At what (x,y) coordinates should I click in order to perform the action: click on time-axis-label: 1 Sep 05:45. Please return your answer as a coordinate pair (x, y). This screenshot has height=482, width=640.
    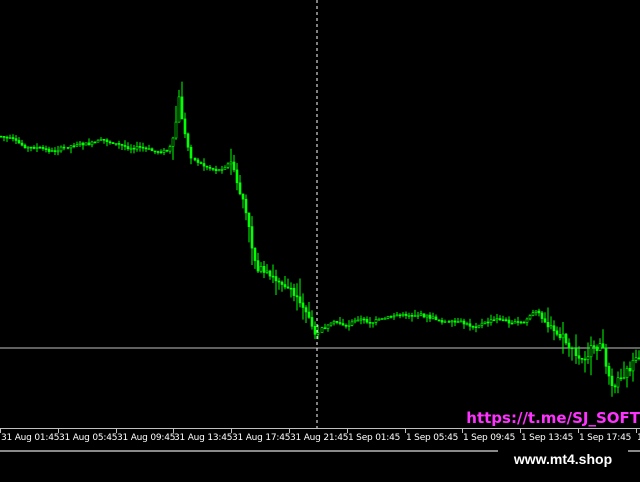
    Looking at the image, I should click on (432, 438).